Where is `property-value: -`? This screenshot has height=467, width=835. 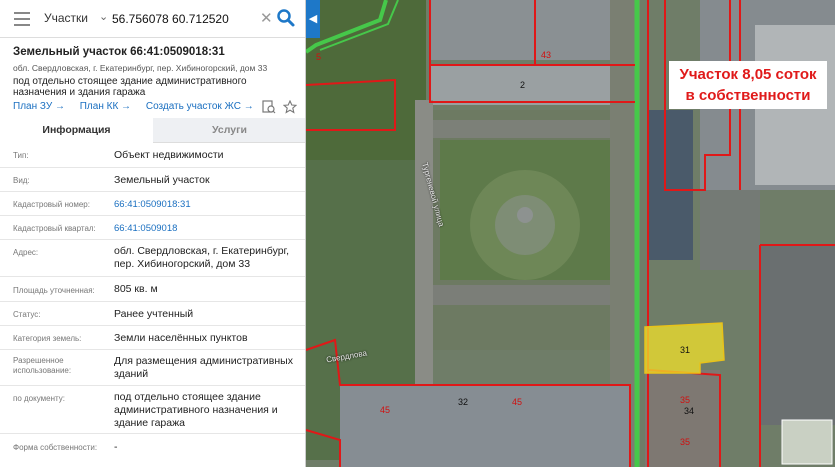
property-value: - is located at coordinates (116, 447).